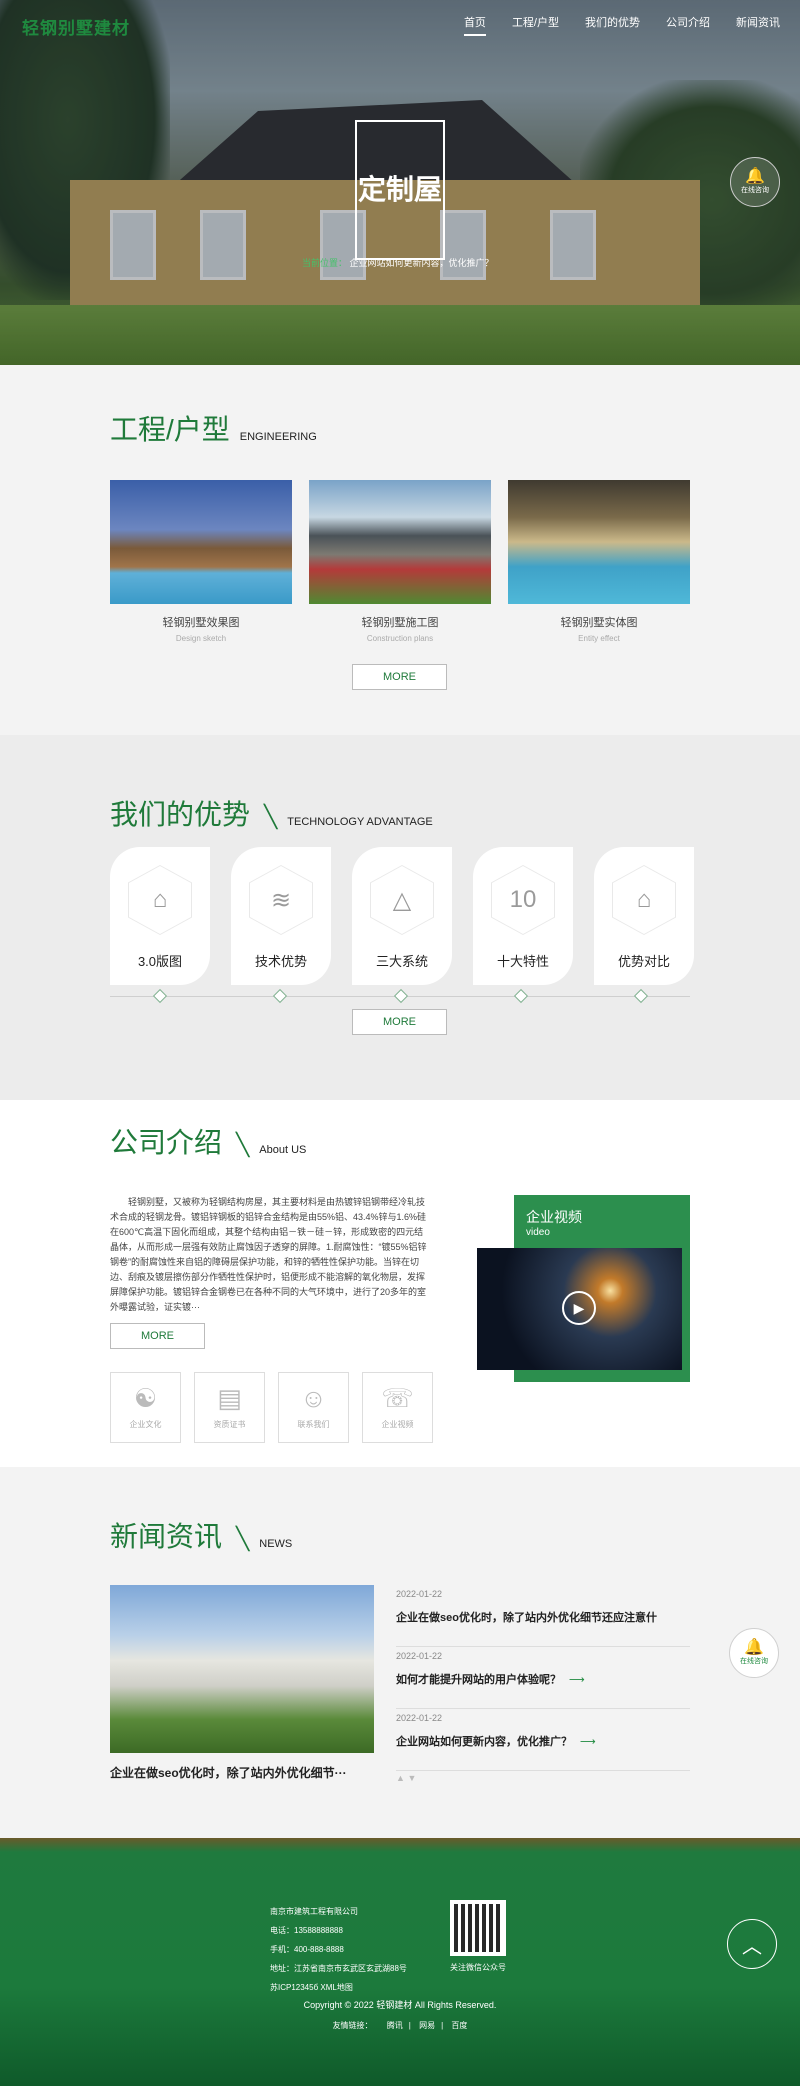 Image resolution: width=800 pixels, height=2086 pixels. What do you see at coordinates (400, 638) in the screenshot?
I see `card-subtitle: Construction plans` at bounding box center [400, 638].